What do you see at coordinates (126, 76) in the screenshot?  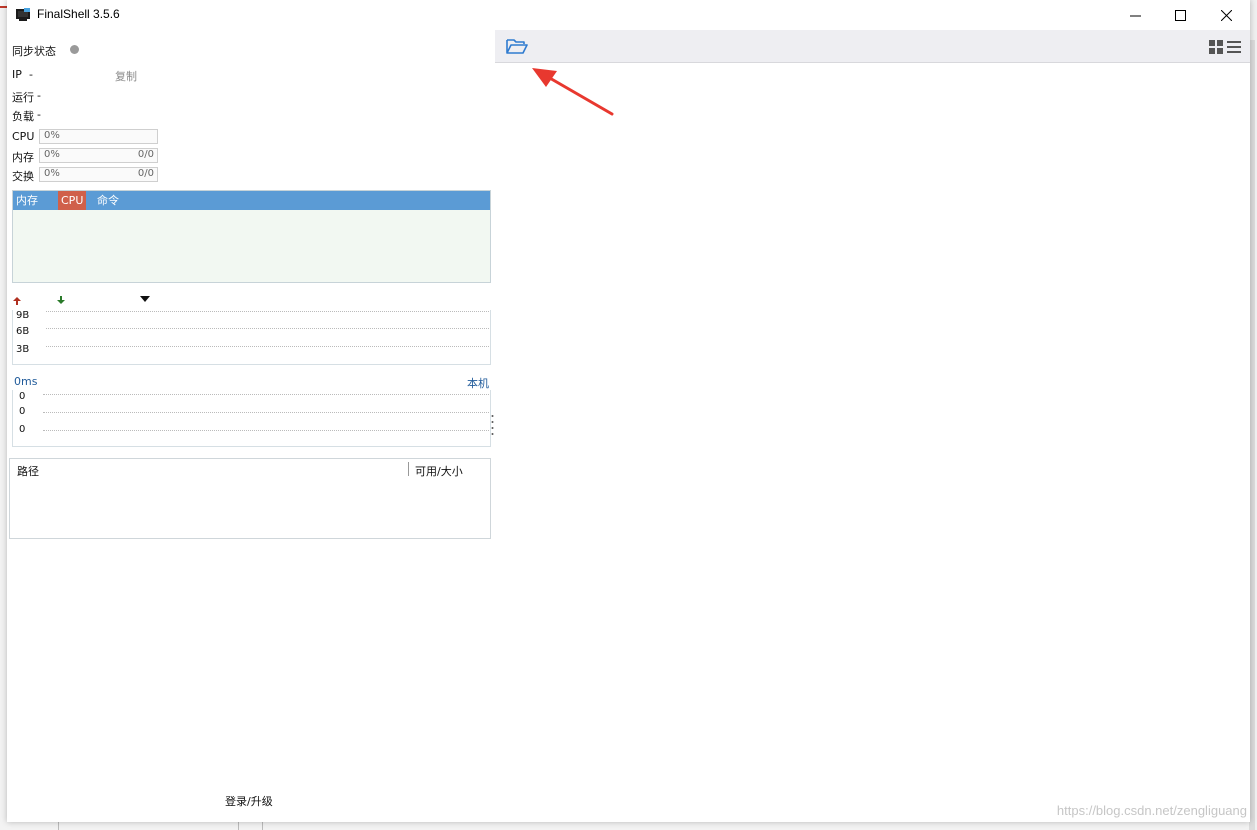 I see `copy-ip-button: 复制` at bounding box center [126, 76].